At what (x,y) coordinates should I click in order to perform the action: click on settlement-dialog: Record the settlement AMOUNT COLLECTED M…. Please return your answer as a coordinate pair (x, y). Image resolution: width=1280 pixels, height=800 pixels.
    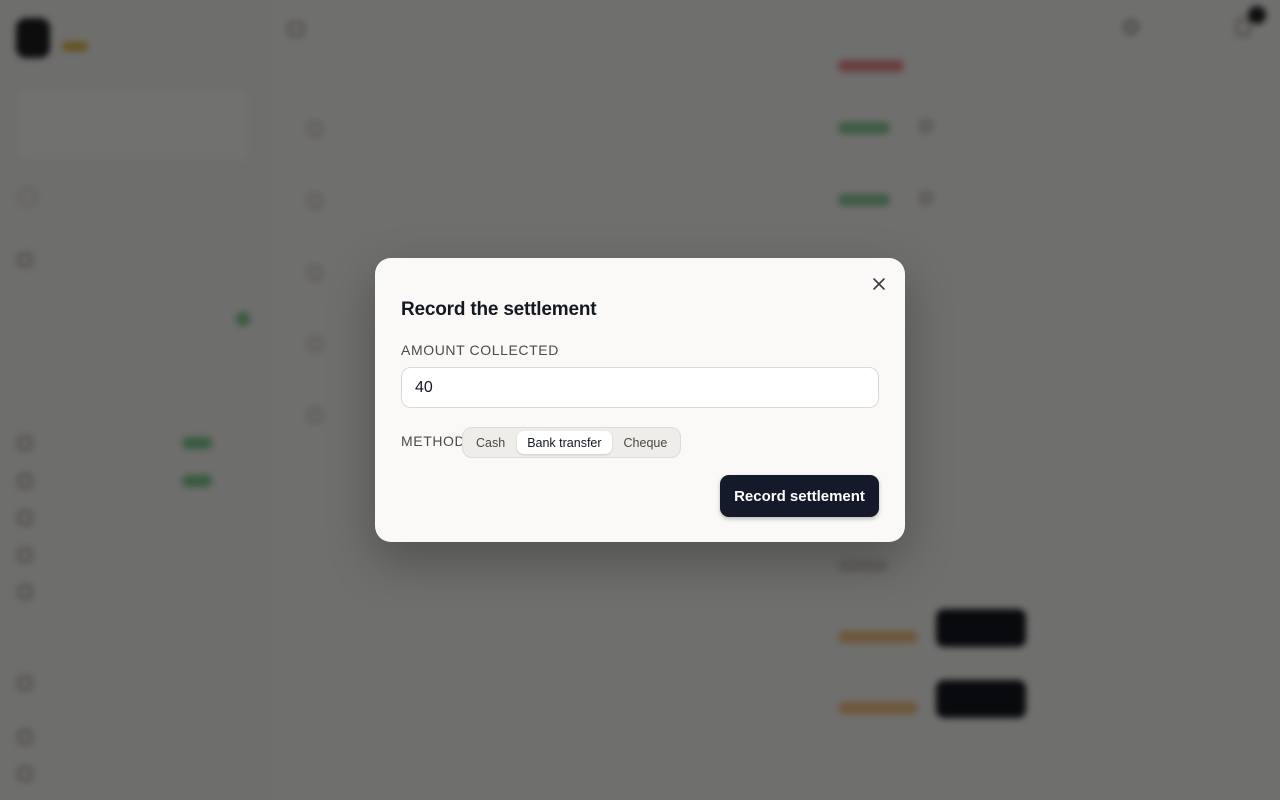
    Looking at the image, I should click on (640, 400).